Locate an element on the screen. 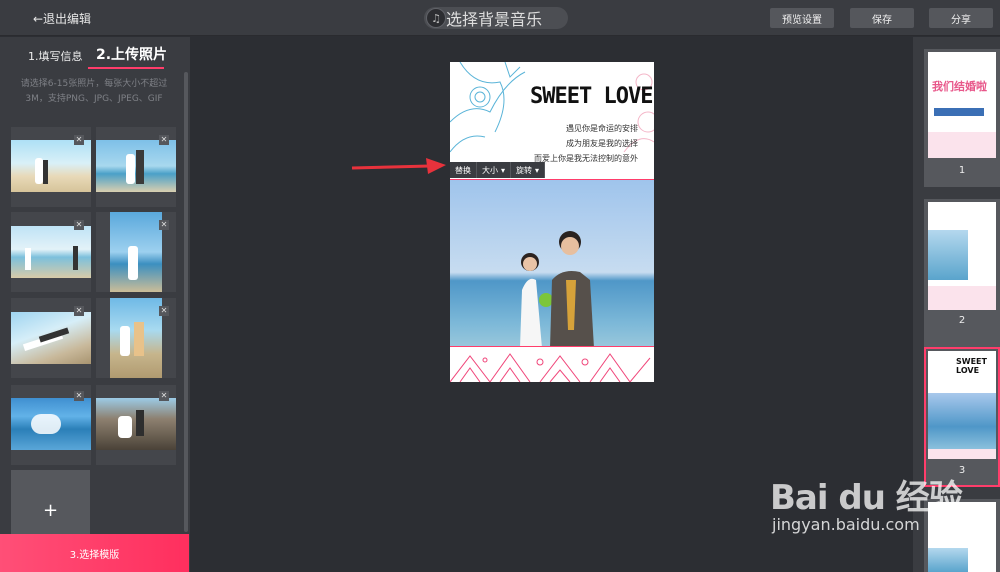  page-thumb-2: 2 is located at coordinates (962, 273).